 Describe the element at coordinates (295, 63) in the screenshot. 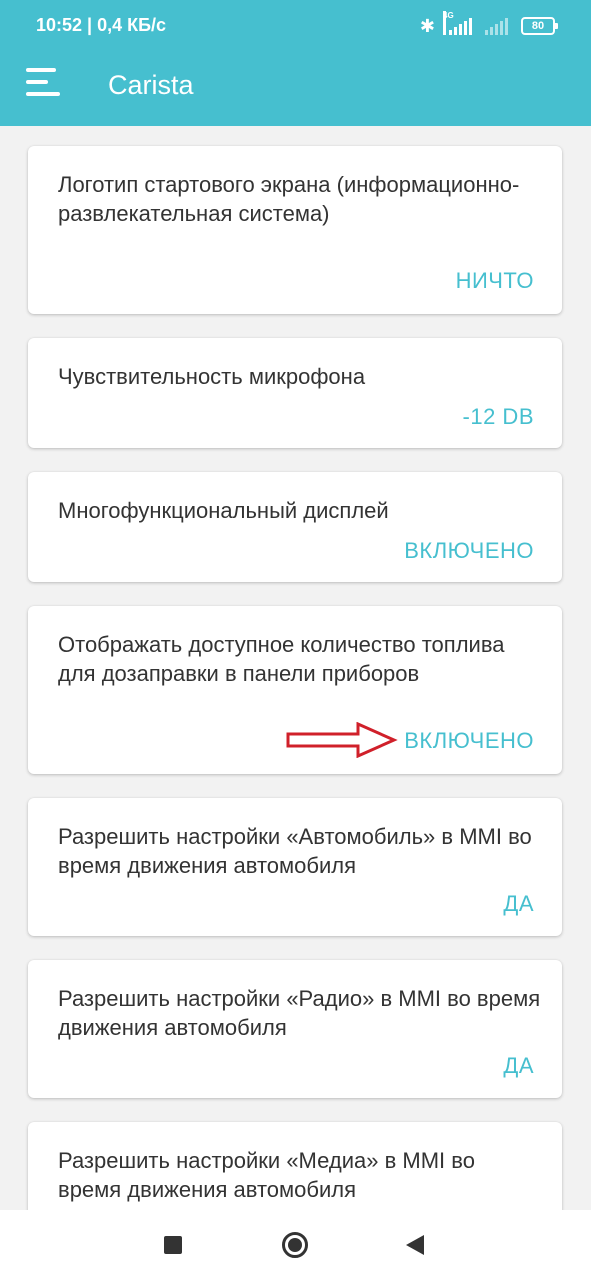

I see `app-bar: 10:52 | 0,4 КБ/с ✱ 4G 80 Carista` at that location.